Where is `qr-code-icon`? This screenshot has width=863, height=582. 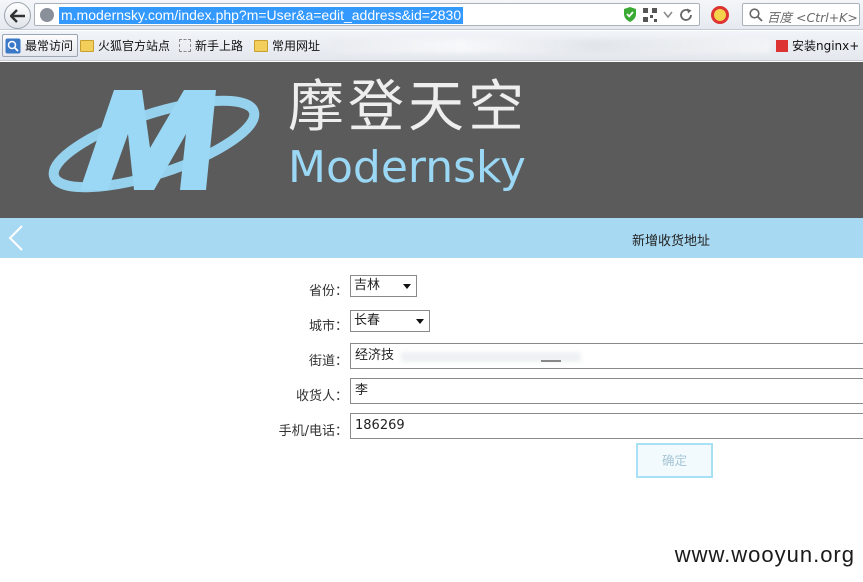 qr-code-icon is located at coordinates (650, 14).